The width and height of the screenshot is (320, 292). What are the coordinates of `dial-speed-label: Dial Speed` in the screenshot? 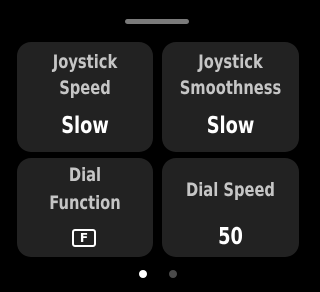 It's located at (230, 190).